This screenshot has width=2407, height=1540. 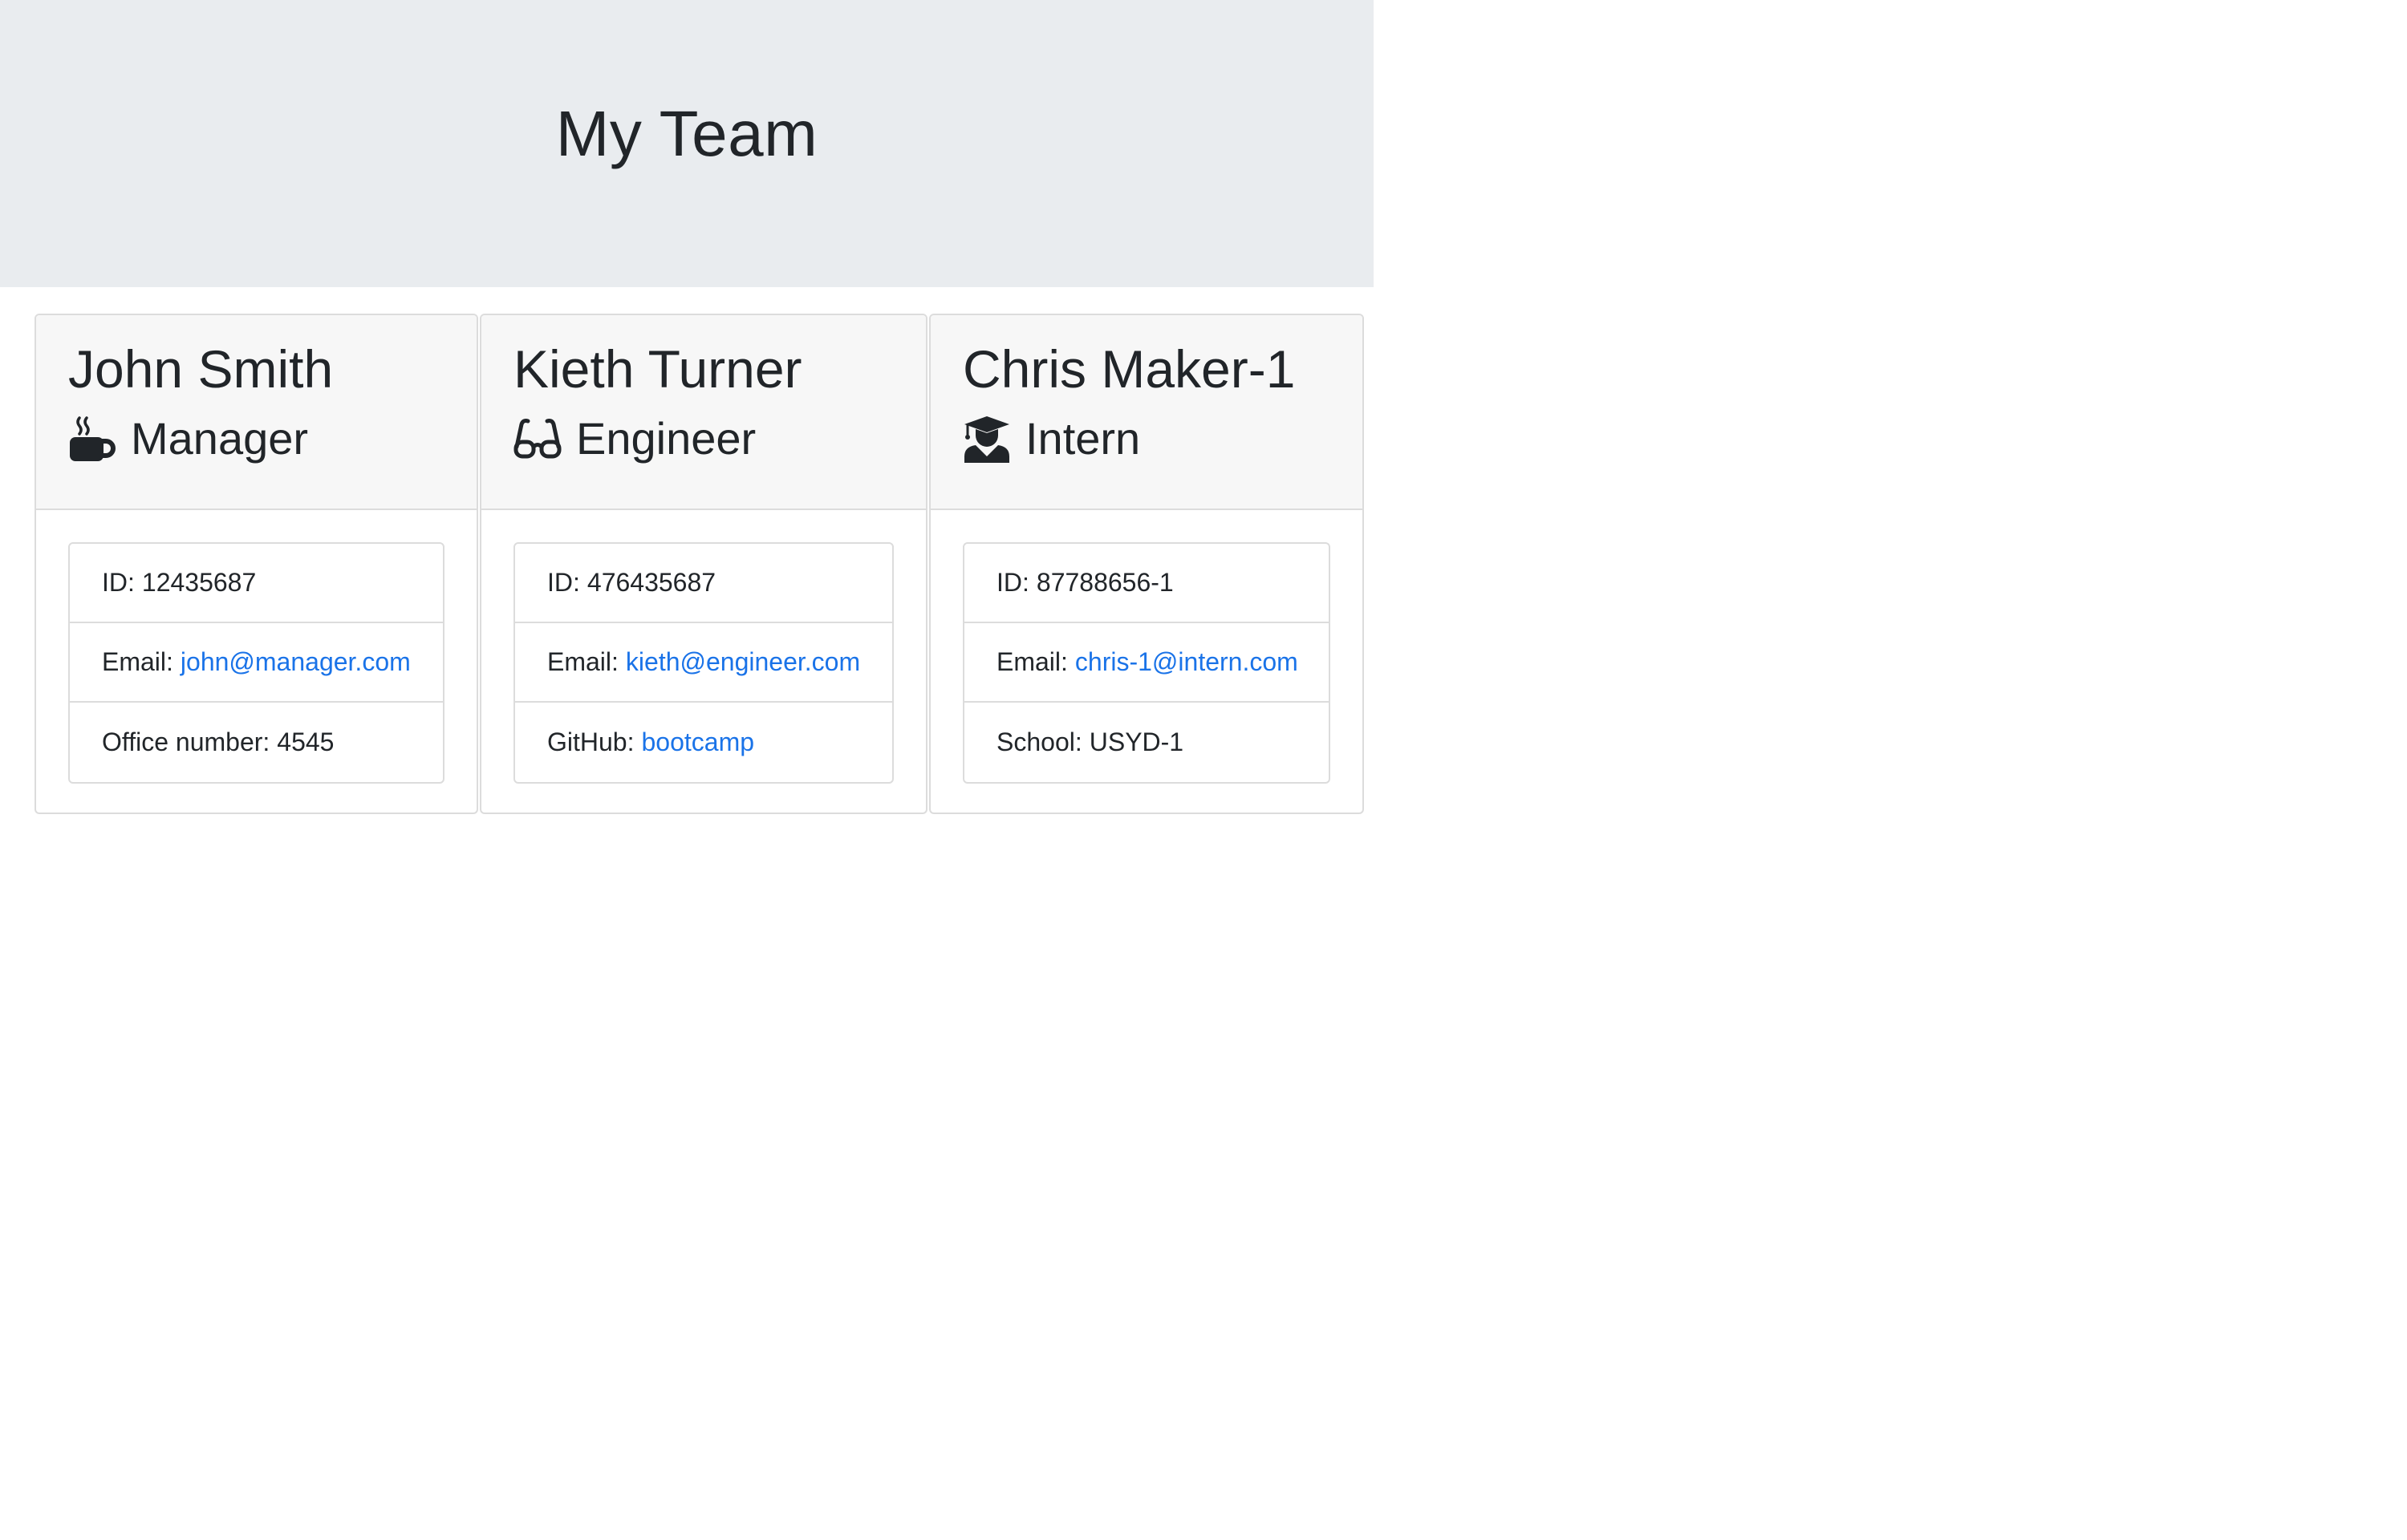 What do you see at coordinates (686, 133) in the screenshot?
I see `page-title: My Team` at bounding box center [686, 133].